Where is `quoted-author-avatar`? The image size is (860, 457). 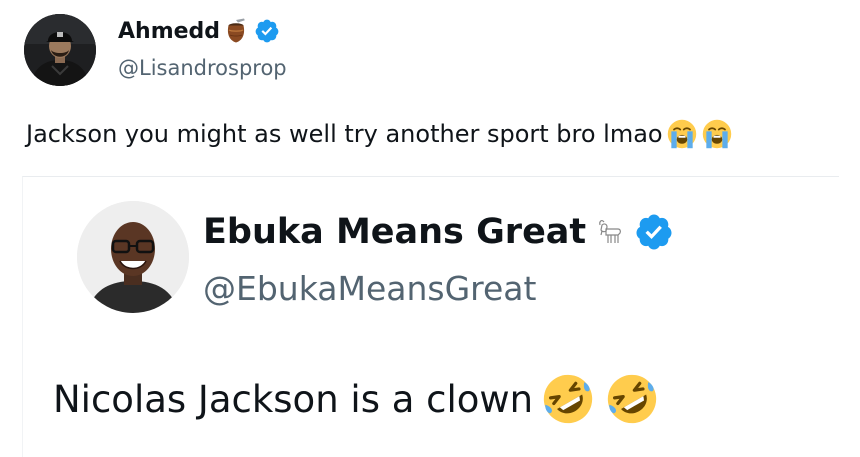
quoted-author-avatar is located at coordinates (133, 257).